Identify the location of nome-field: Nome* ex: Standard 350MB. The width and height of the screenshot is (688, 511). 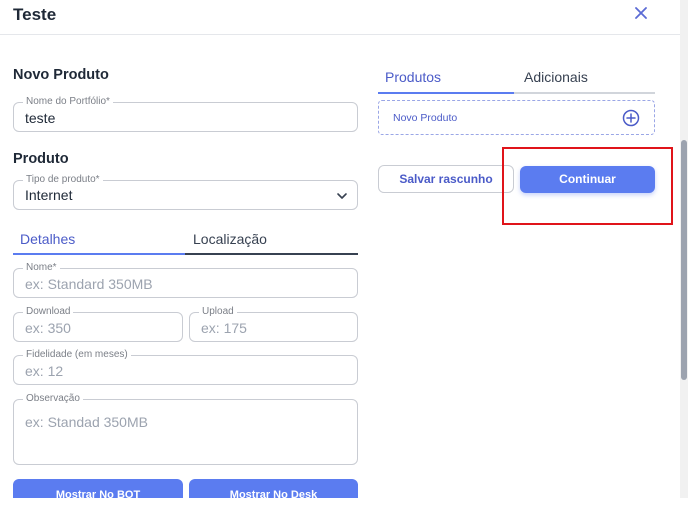
(185, 280).